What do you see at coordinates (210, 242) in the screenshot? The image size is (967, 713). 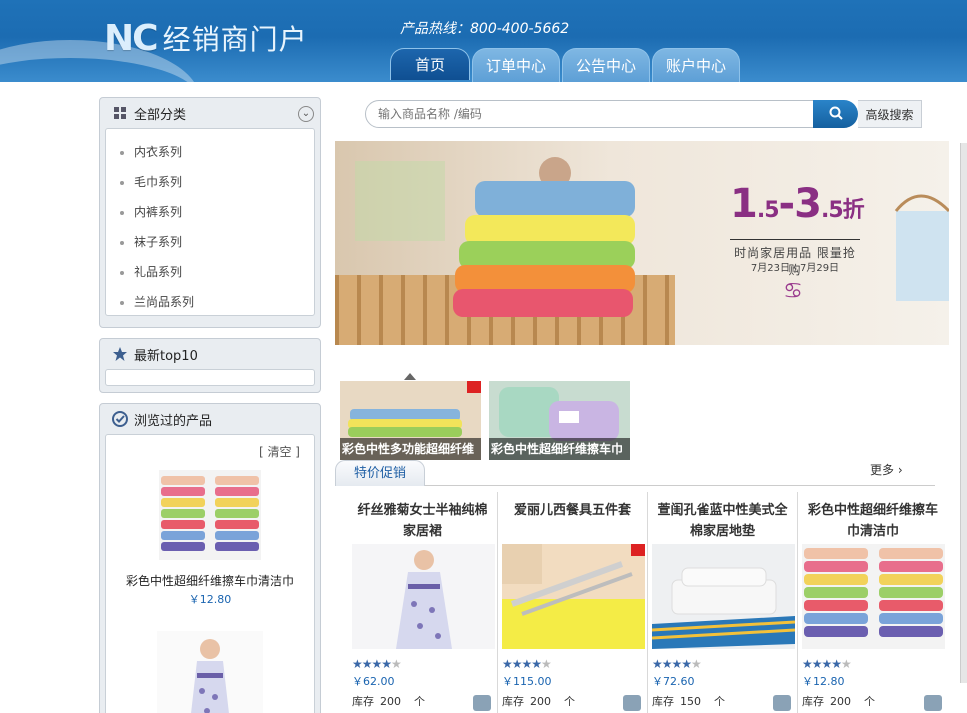 I see `category-item: 袜子系列` at bounding box center [210, 242].